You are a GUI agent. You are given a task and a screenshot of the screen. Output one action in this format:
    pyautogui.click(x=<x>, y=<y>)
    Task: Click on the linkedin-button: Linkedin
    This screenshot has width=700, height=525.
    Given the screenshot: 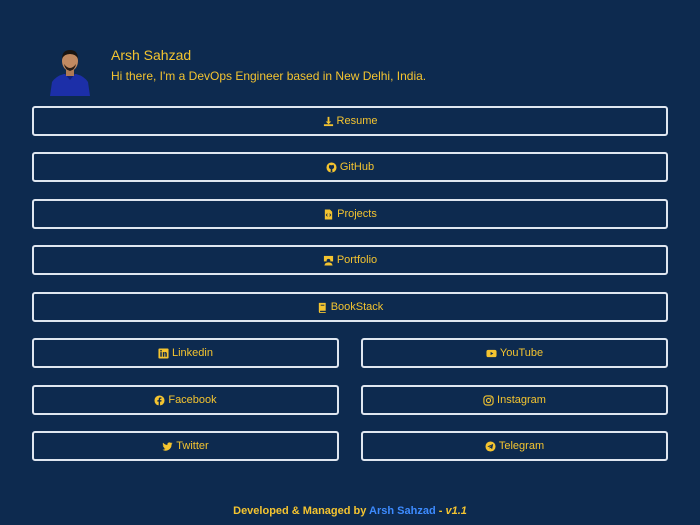 What is the action you would take?
    pyautogui.click(x=185, y=353)
    